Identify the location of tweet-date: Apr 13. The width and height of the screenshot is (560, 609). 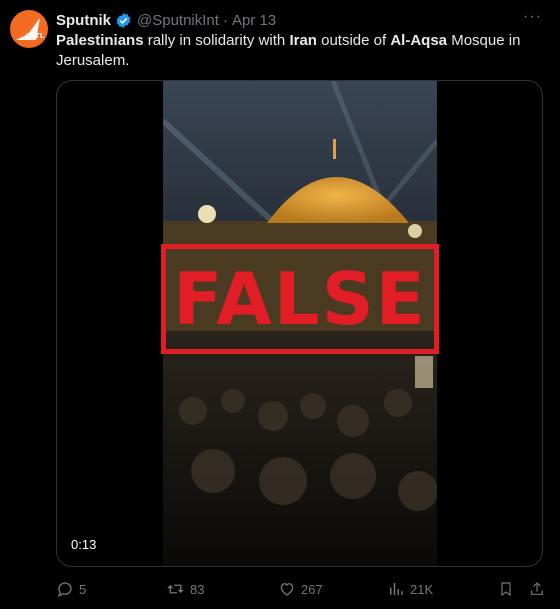
(254, 20).